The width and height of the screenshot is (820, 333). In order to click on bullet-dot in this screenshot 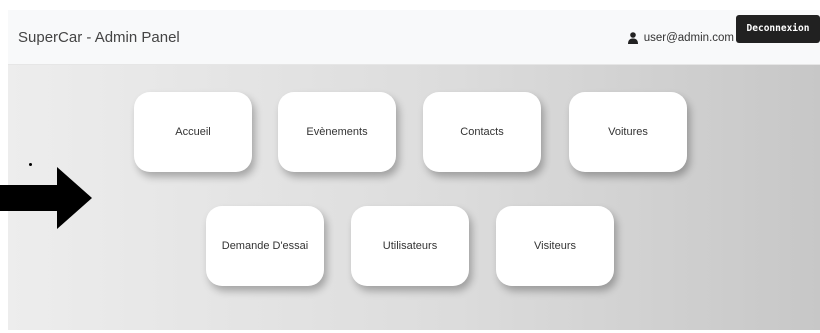, I will do `click(30, 164)`.